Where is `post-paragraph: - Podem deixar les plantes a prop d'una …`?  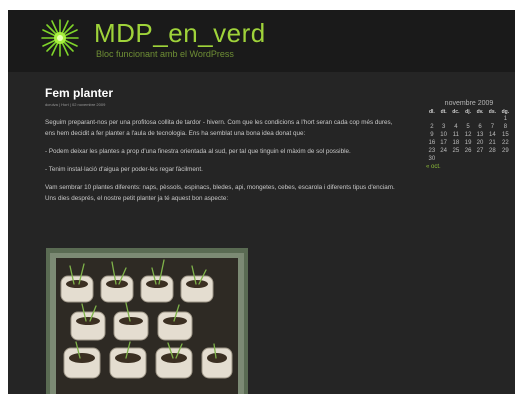 post-paragraph: - Podem deixar les plantes a prop d'una … is located at coordinates (198, 151).